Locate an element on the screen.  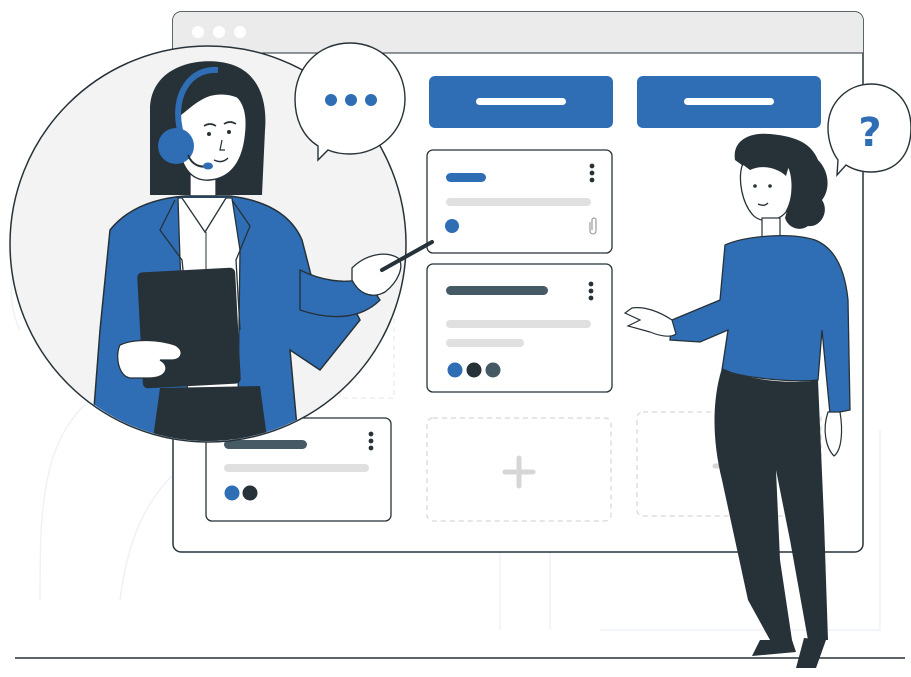
speech-bubble-question is located at coordinates (869, 130).